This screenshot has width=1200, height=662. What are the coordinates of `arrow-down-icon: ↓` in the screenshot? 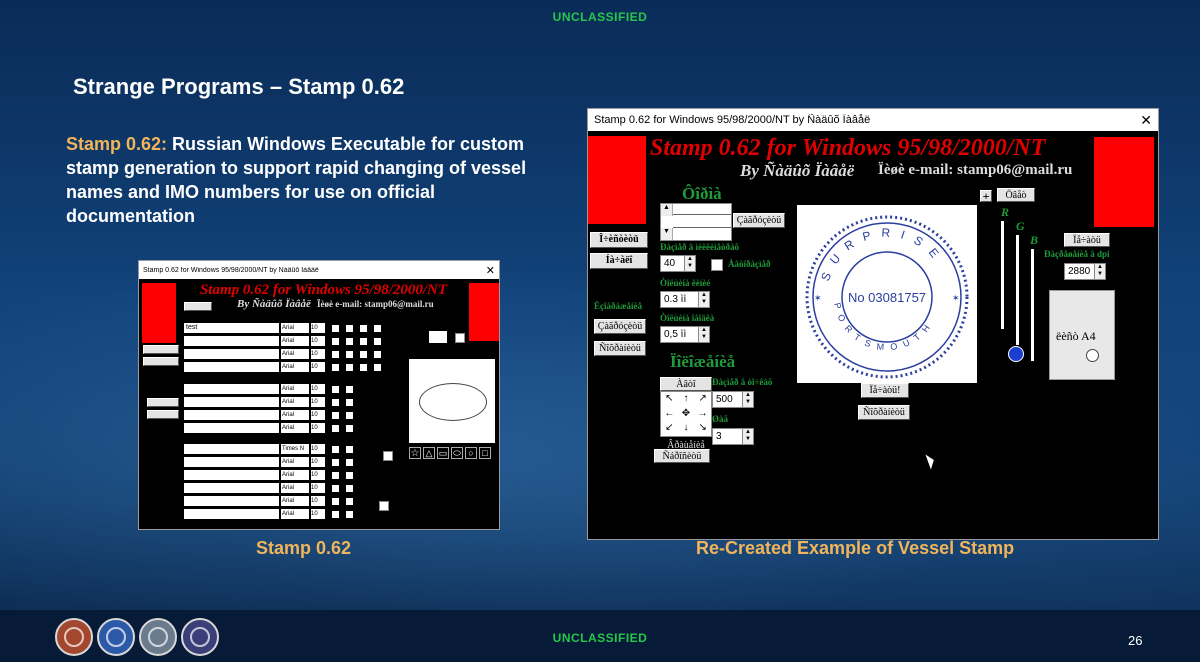 It's located at (686, 428).